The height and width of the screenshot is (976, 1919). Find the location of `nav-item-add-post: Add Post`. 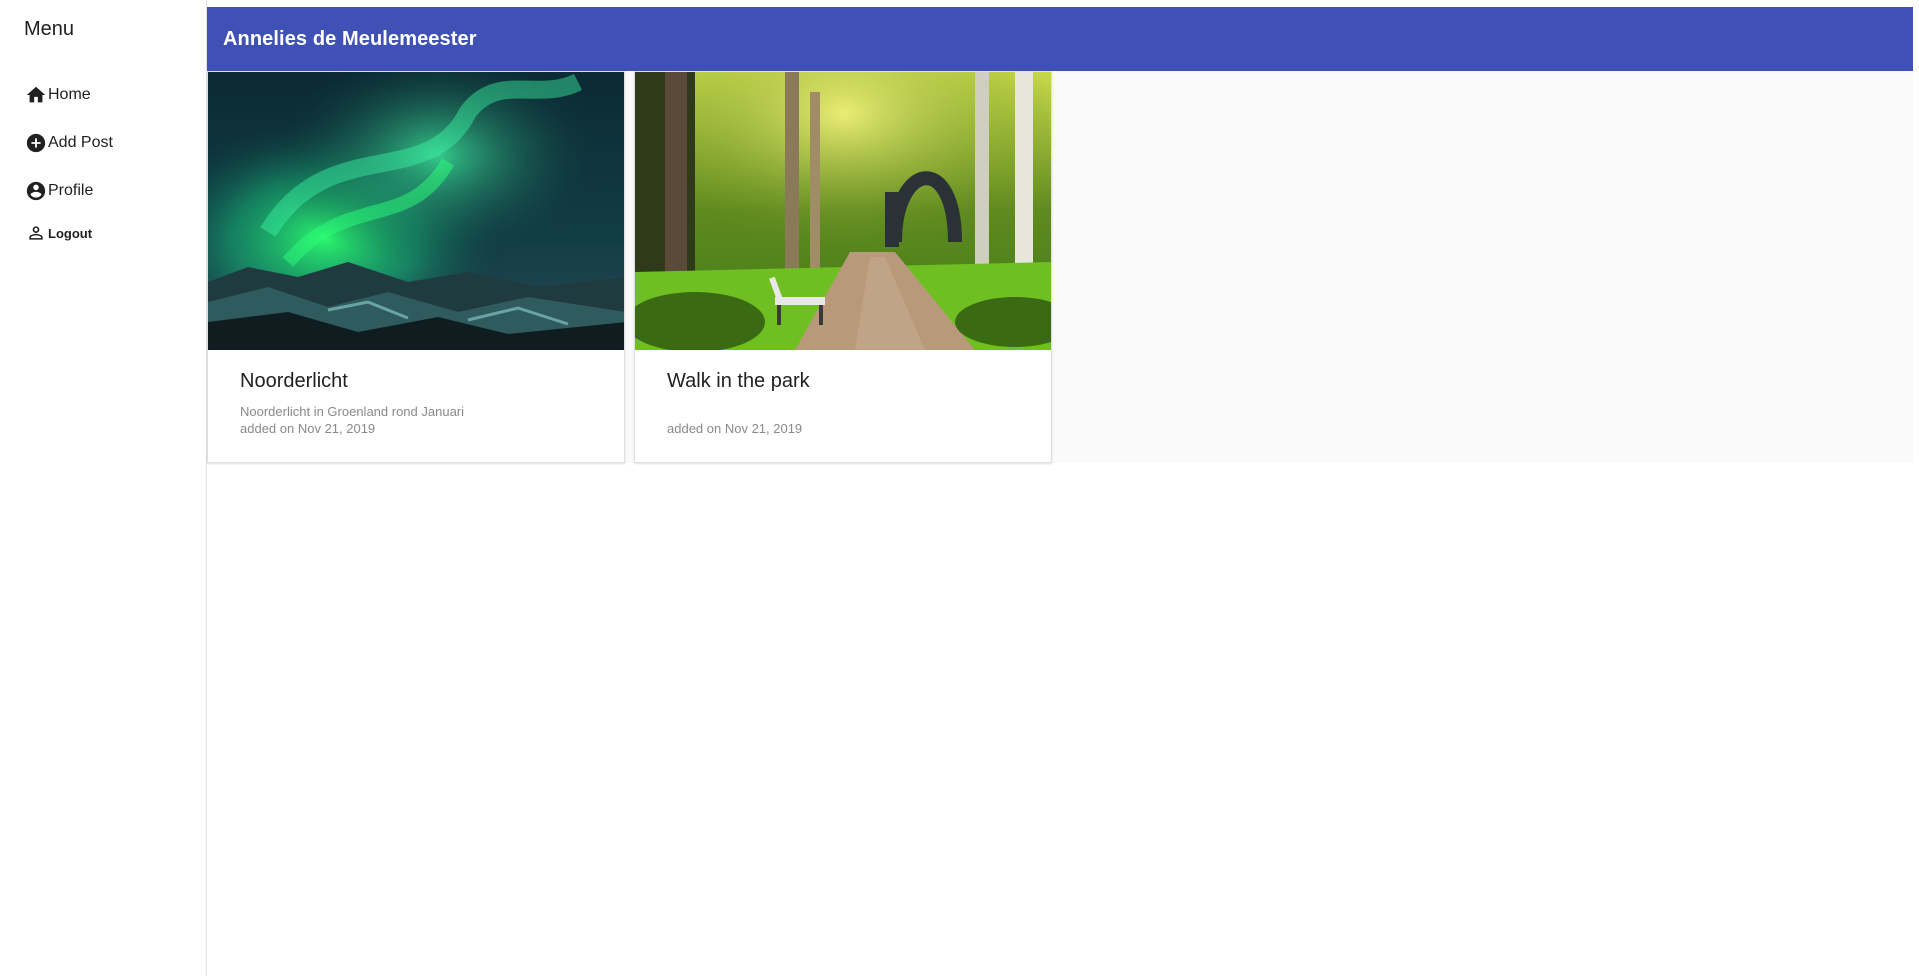

nav-item-add-post: Add Post is located at coordinates (68, 143).